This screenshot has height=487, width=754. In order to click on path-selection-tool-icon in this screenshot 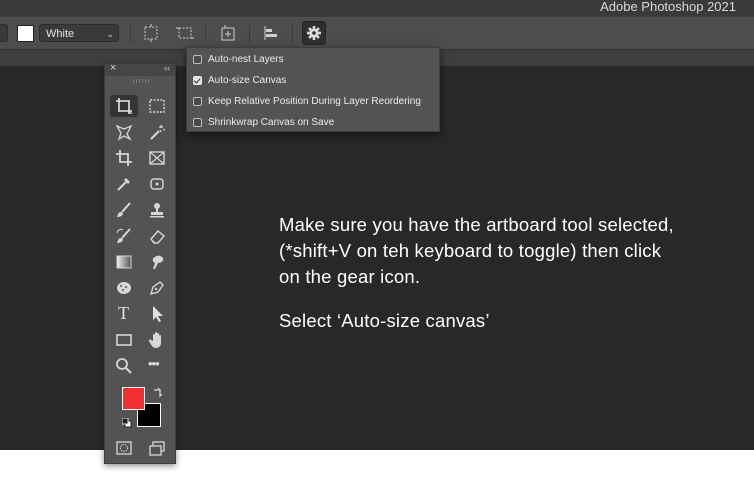, I will do `click(157, 314)`.